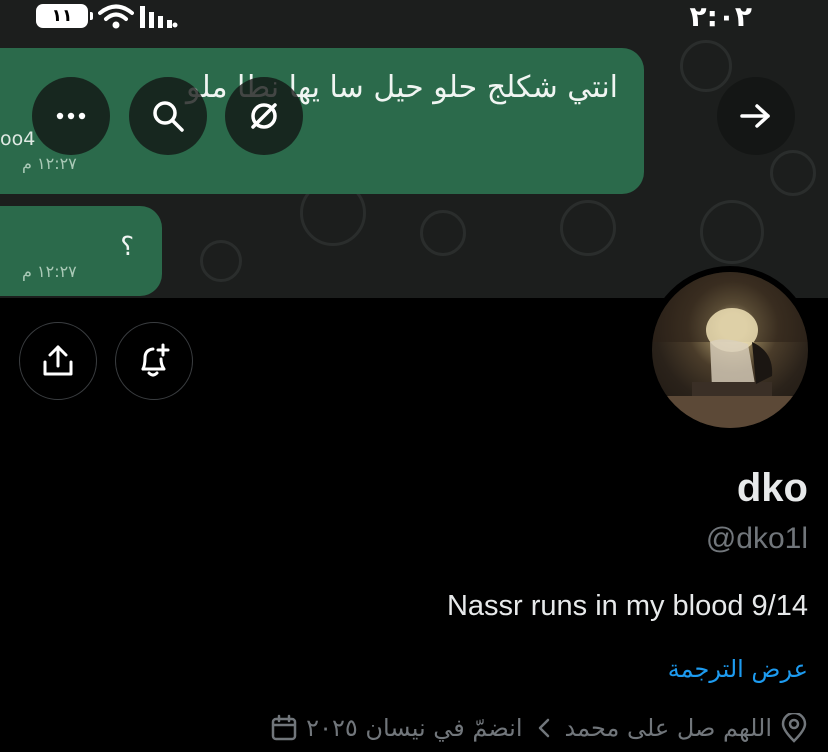 This screenshot has height=752, width=828. Describe the element at coordinates (772, 488) in the screenshot. I see `profile-name: dko` at that location.